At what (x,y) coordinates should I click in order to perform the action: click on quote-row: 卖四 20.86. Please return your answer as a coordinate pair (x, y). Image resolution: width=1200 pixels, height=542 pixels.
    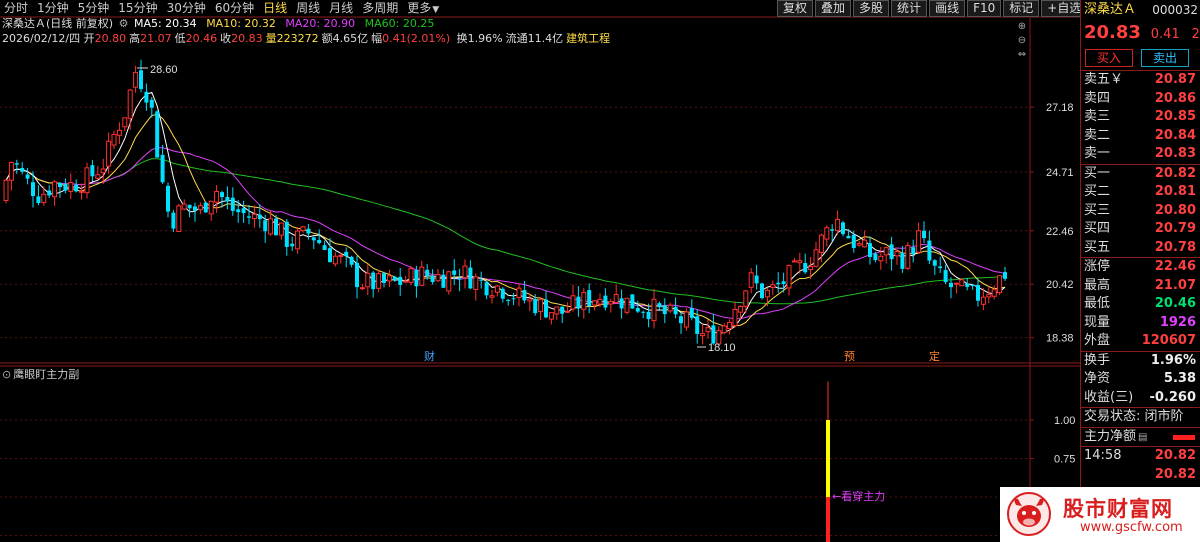
    Looking at the image, I should click on (1140, 99).